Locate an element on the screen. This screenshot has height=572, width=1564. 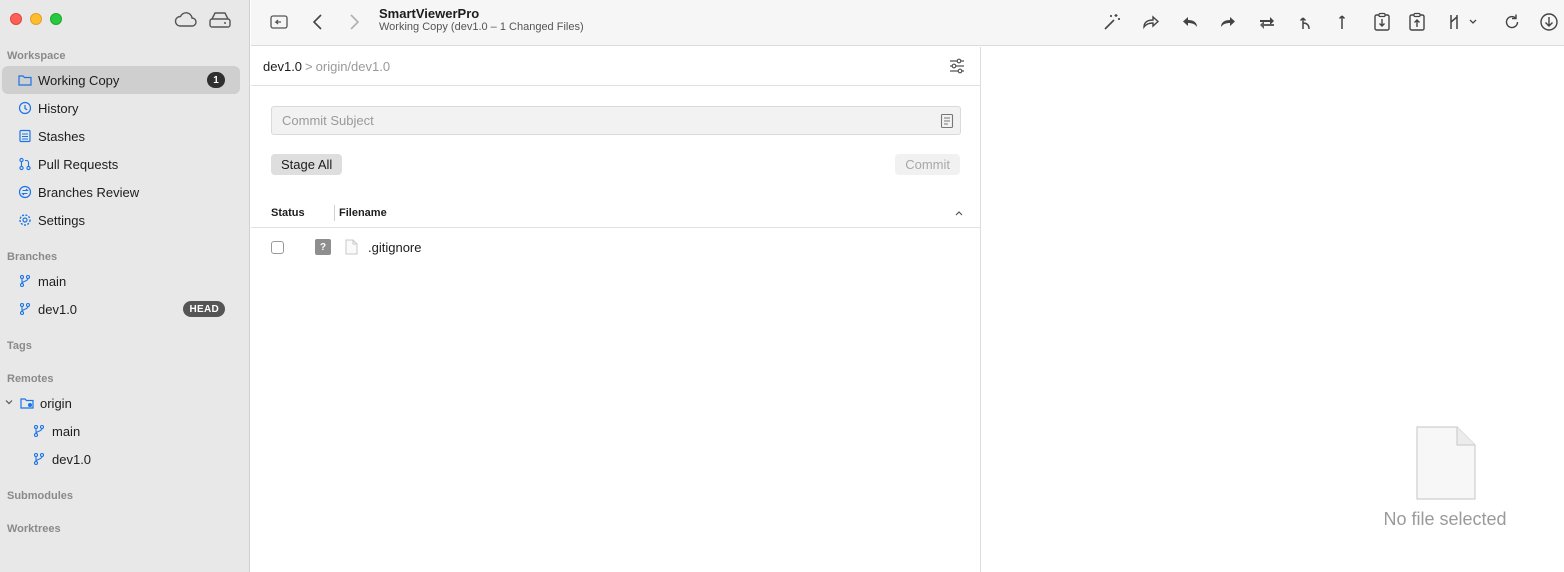
sidebar-item-remote-origin: origin is located at coordinates (120, 403).